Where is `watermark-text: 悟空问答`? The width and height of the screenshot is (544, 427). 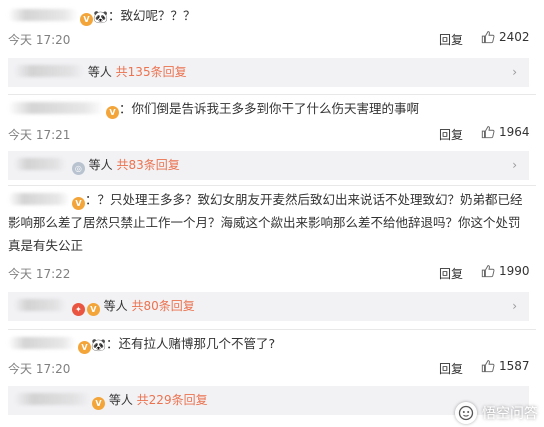 watermark-text: 悟空问答 is located at coordinates (510, 414).